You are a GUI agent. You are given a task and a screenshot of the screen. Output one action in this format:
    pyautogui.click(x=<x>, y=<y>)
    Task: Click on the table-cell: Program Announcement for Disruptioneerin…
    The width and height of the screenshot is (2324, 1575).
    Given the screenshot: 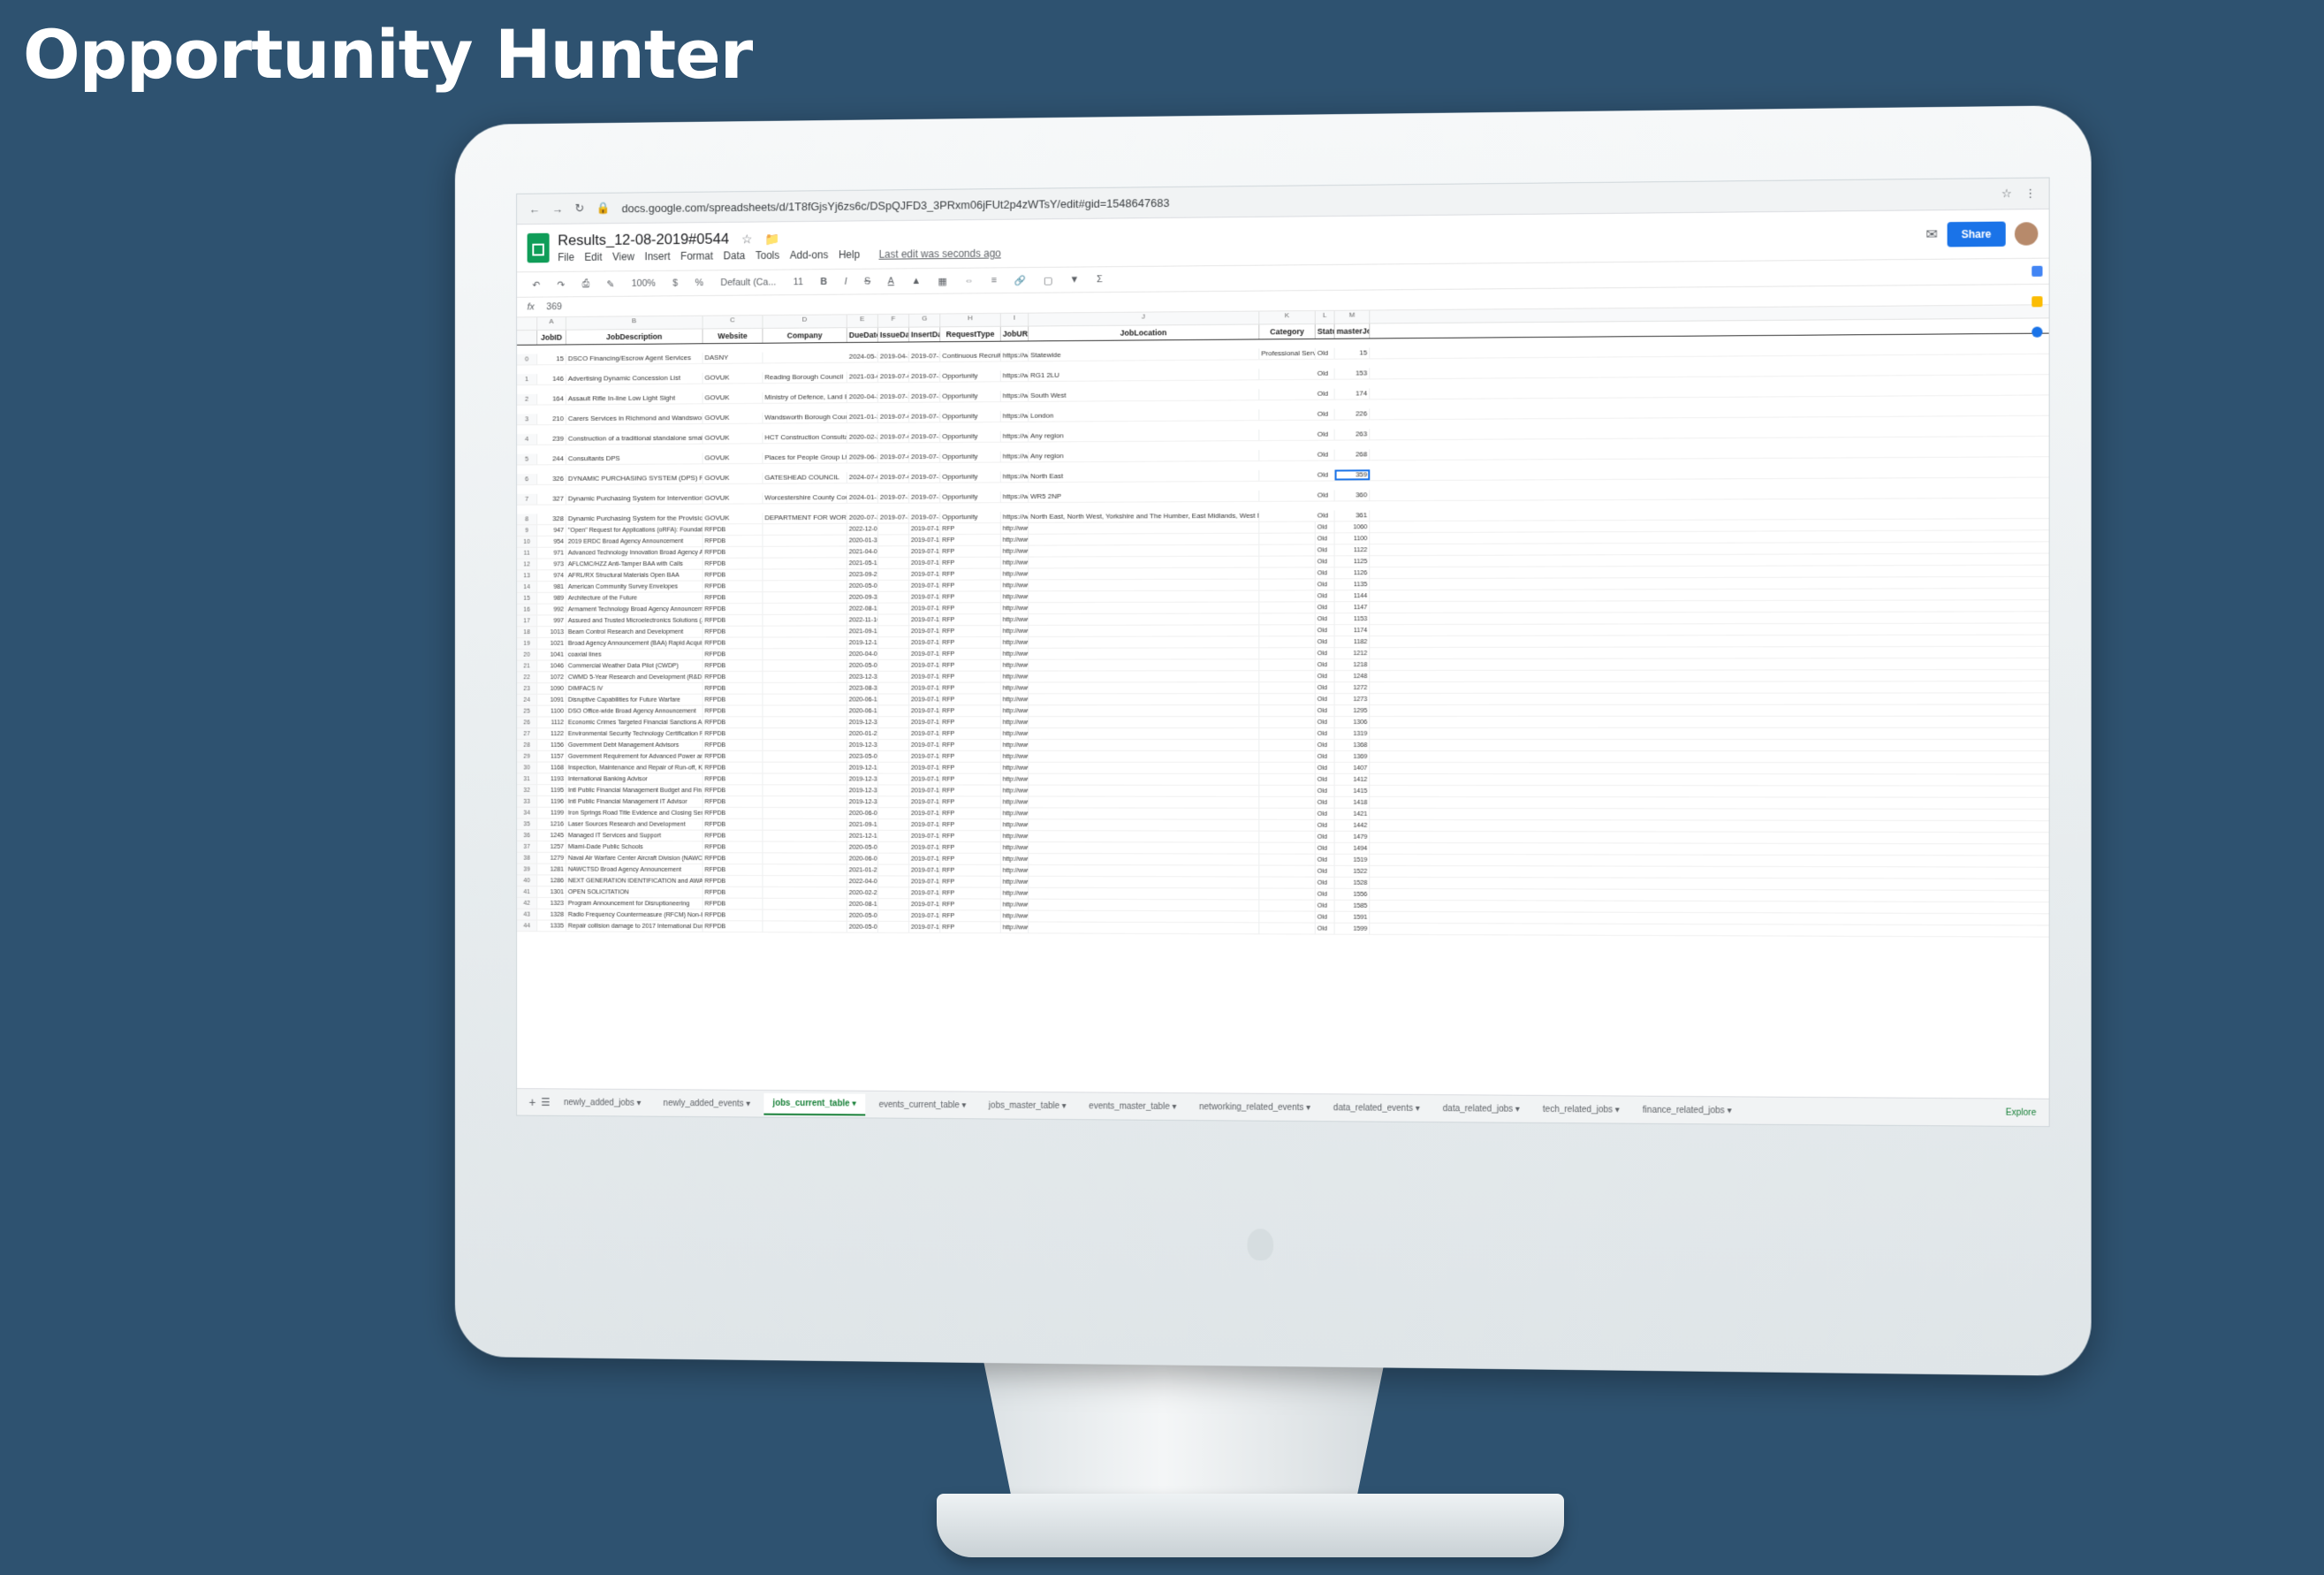 What is the action you would take?
    pyautogui.click(x=635, y=903)
    